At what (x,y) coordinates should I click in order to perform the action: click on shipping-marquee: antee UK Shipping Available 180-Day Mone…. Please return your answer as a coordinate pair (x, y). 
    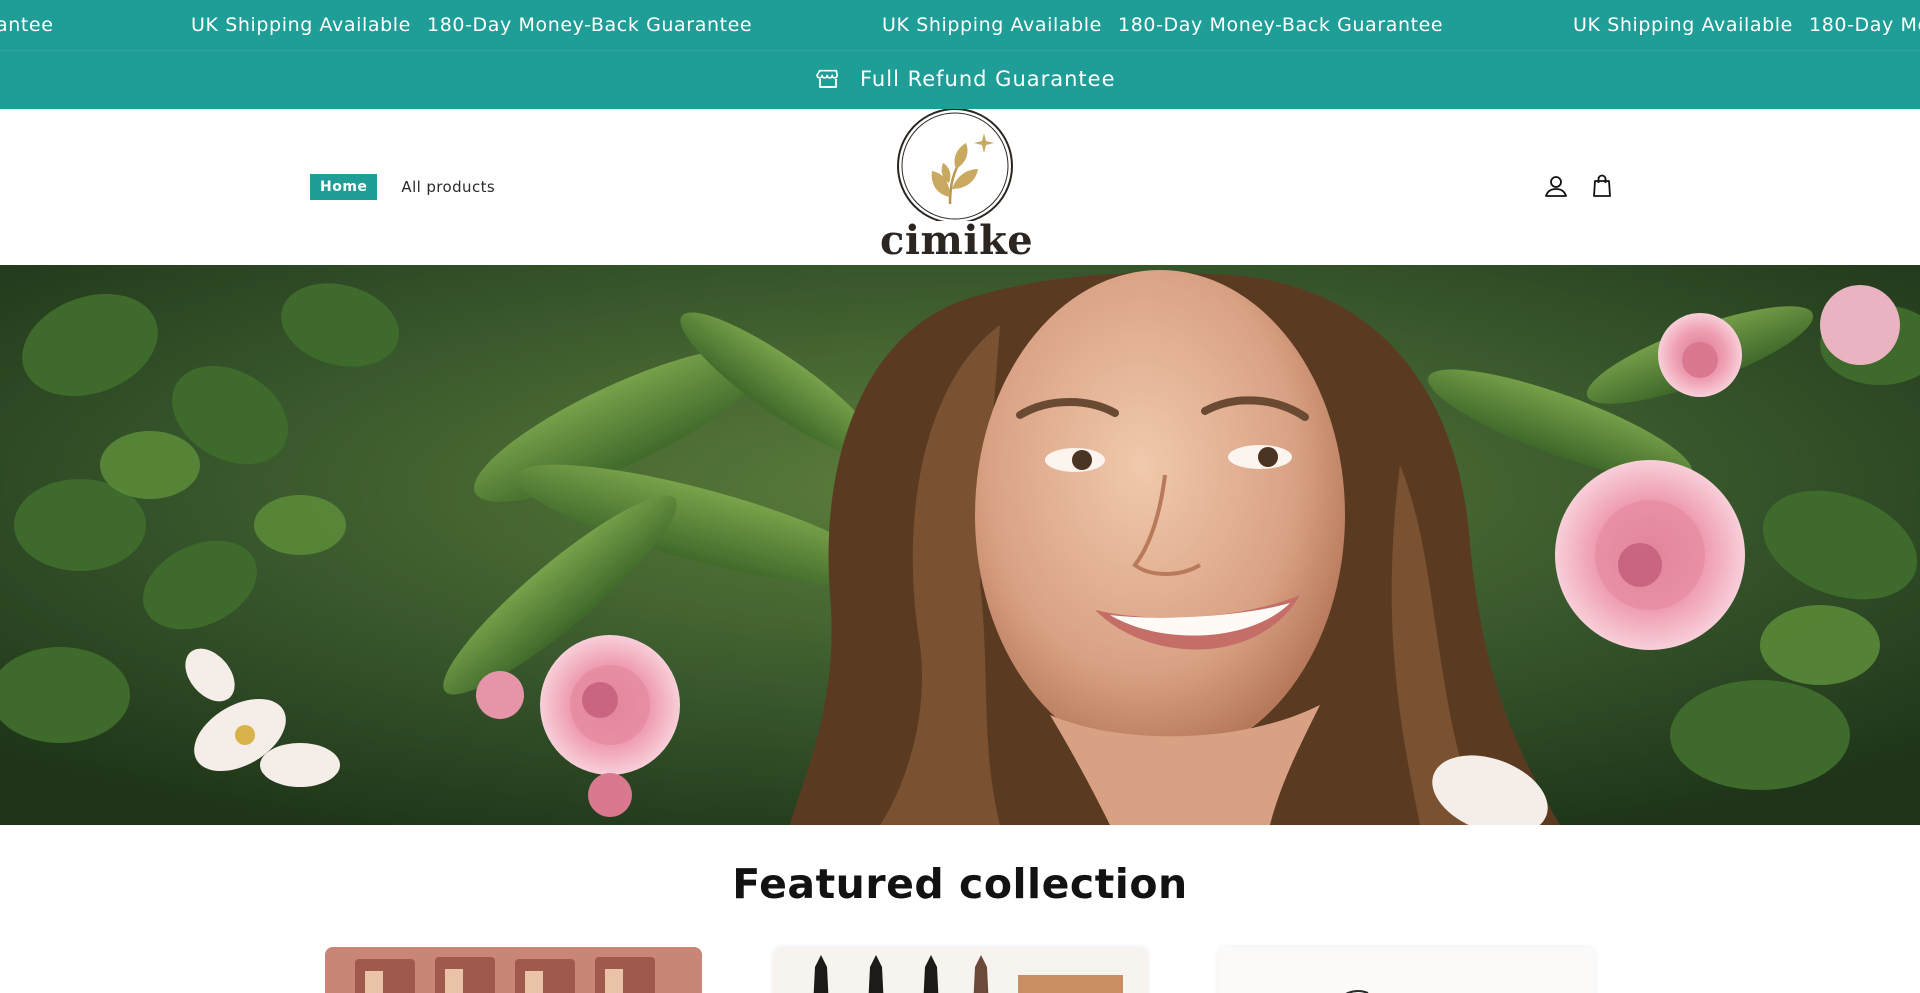
    Looking at the image, I should click on (960, 25).